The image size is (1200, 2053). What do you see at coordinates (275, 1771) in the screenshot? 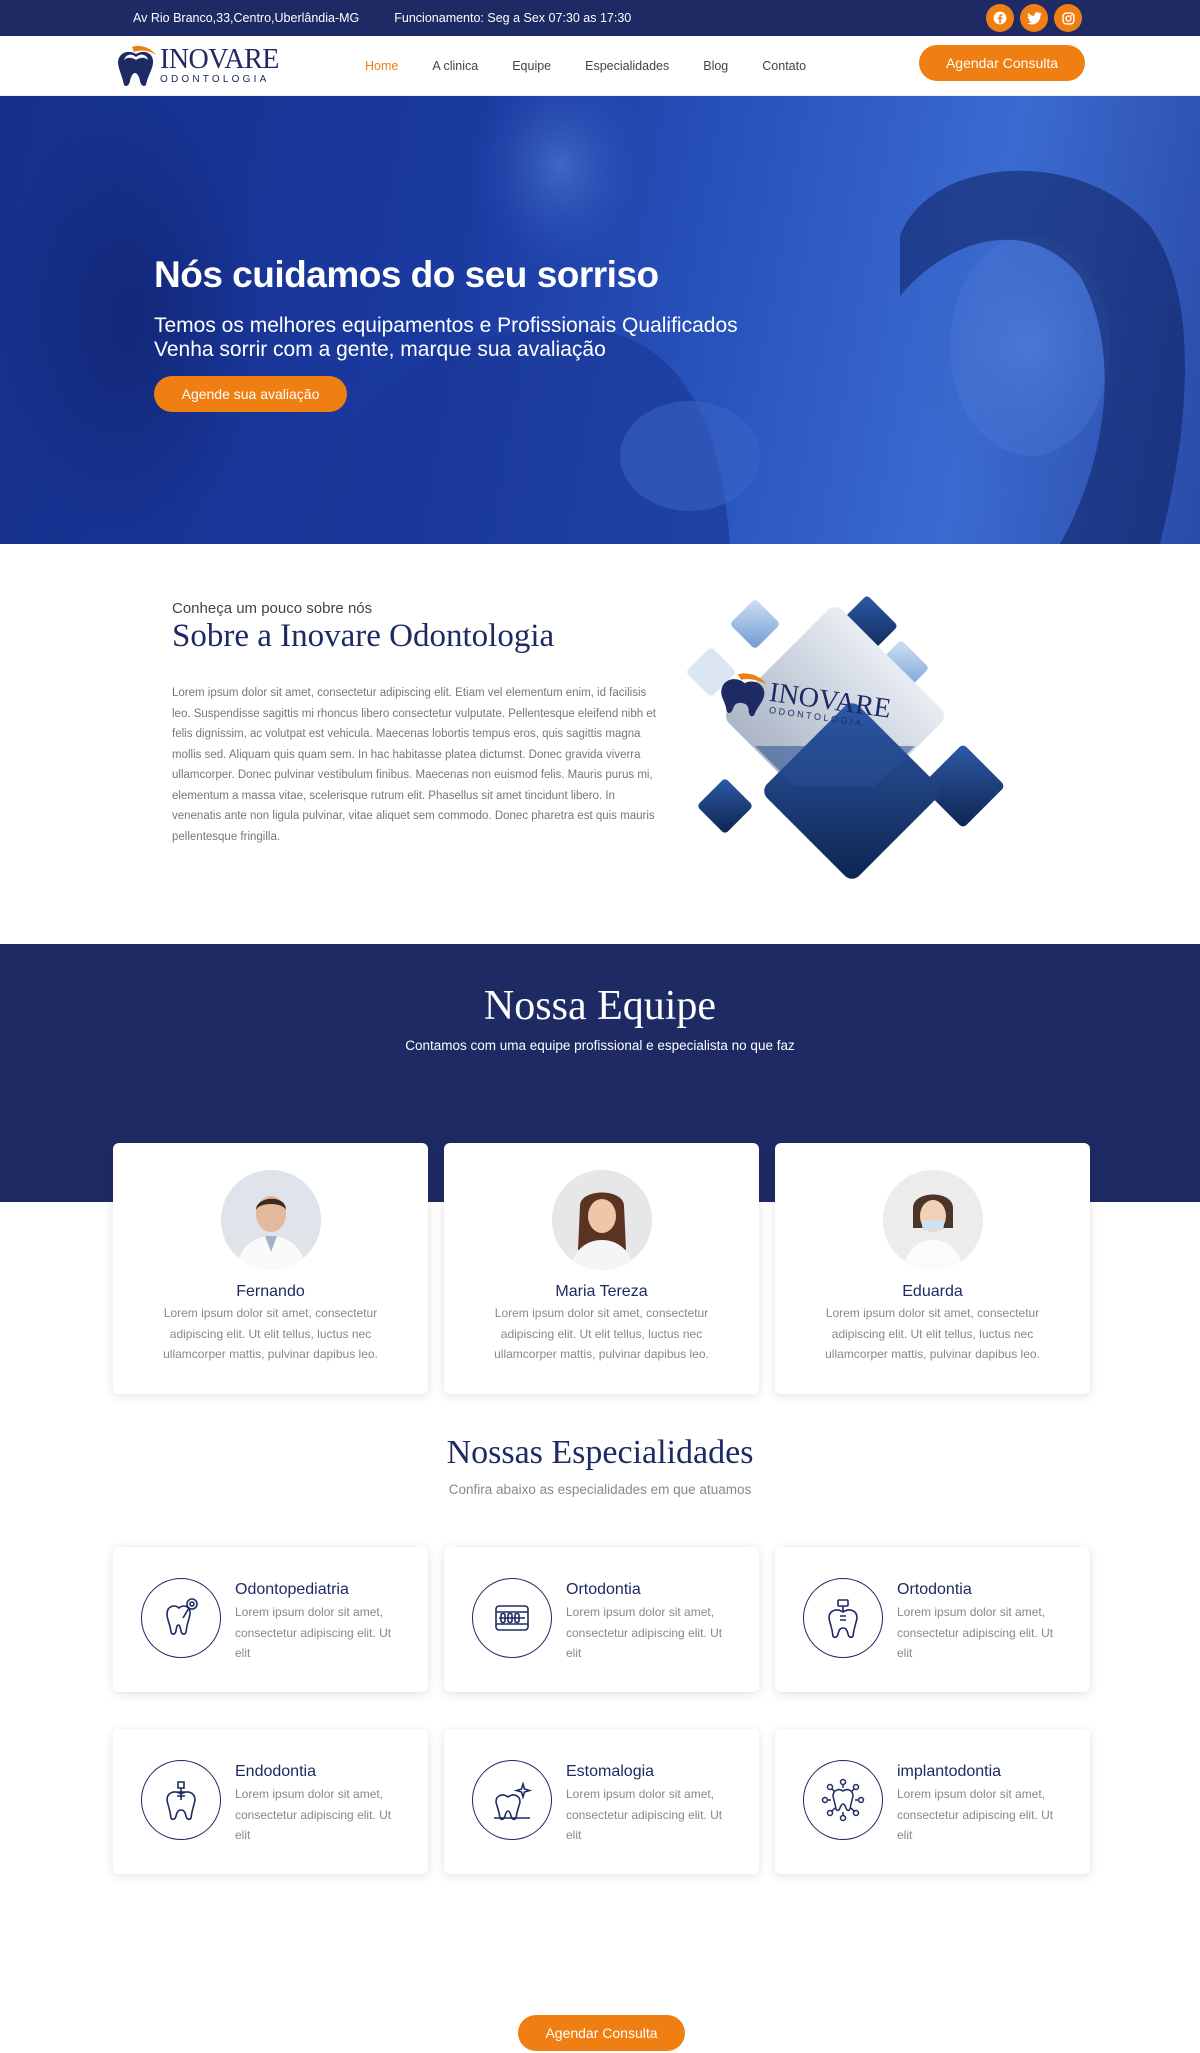
I see `specialty-title: Endodontia` at bounding box center [275, 1771].